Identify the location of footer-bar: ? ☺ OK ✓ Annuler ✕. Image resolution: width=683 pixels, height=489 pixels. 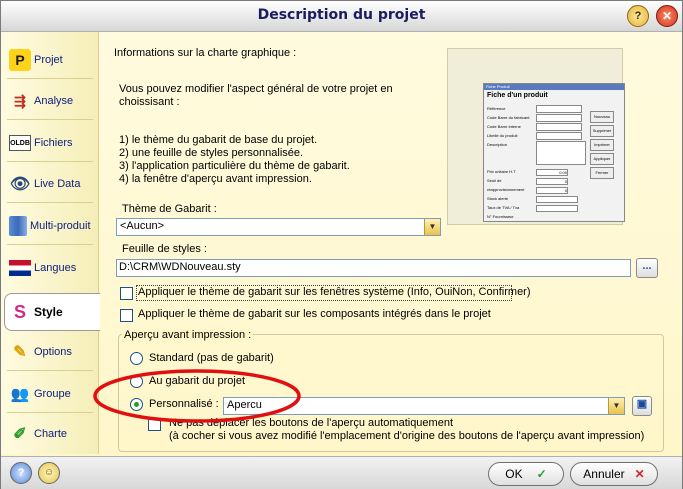
(341, 472).